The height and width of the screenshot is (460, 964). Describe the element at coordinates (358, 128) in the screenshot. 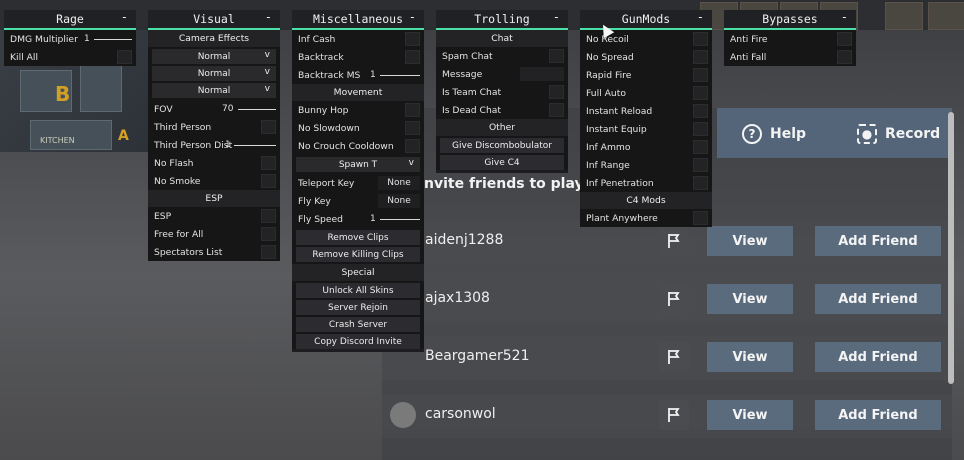

I see `no-slowdown-toggle: No Slowdown` at that location.